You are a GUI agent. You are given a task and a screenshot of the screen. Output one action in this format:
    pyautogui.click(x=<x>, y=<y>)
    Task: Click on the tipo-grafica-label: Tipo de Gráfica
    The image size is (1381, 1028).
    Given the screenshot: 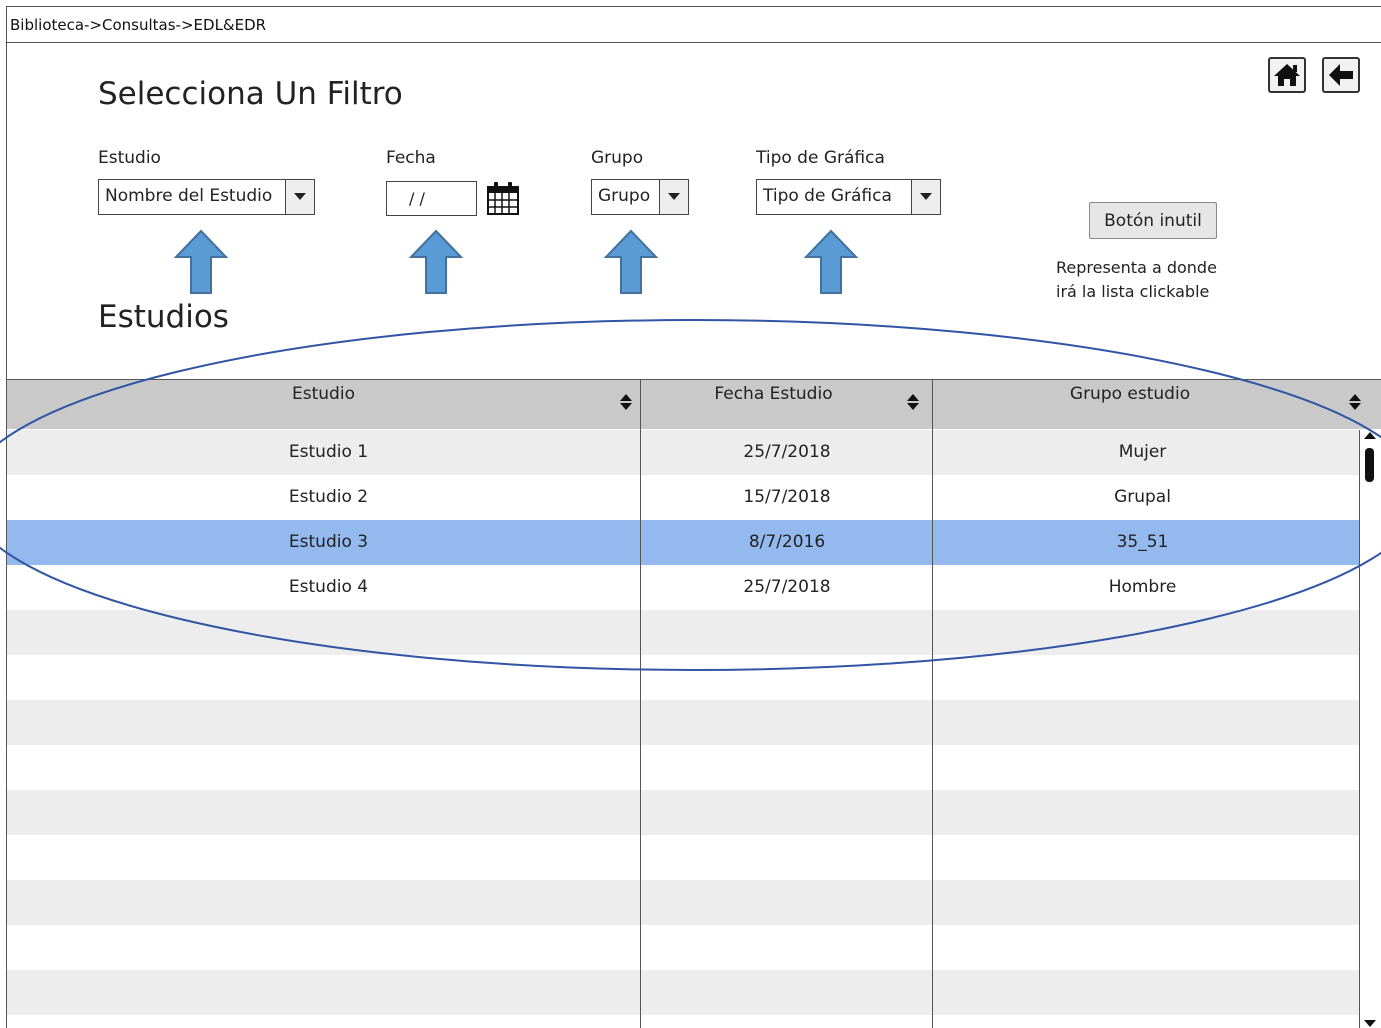 What is the action you would take?
    pyautogui.click(x=820, y=158)
    